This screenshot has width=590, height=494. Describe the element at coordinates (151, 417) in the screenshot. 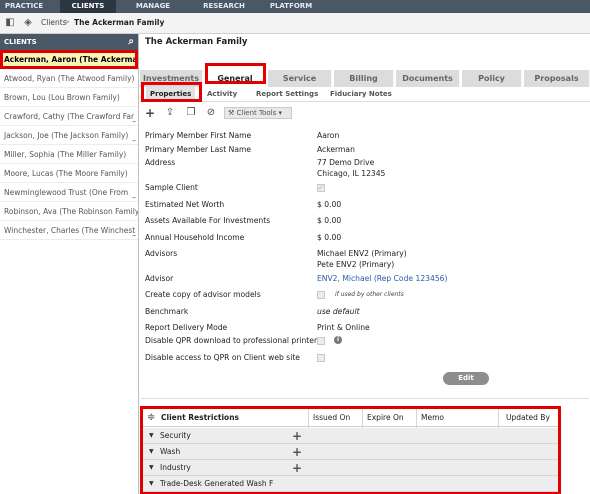

I see `restrictions-icon: ≑` at that location.